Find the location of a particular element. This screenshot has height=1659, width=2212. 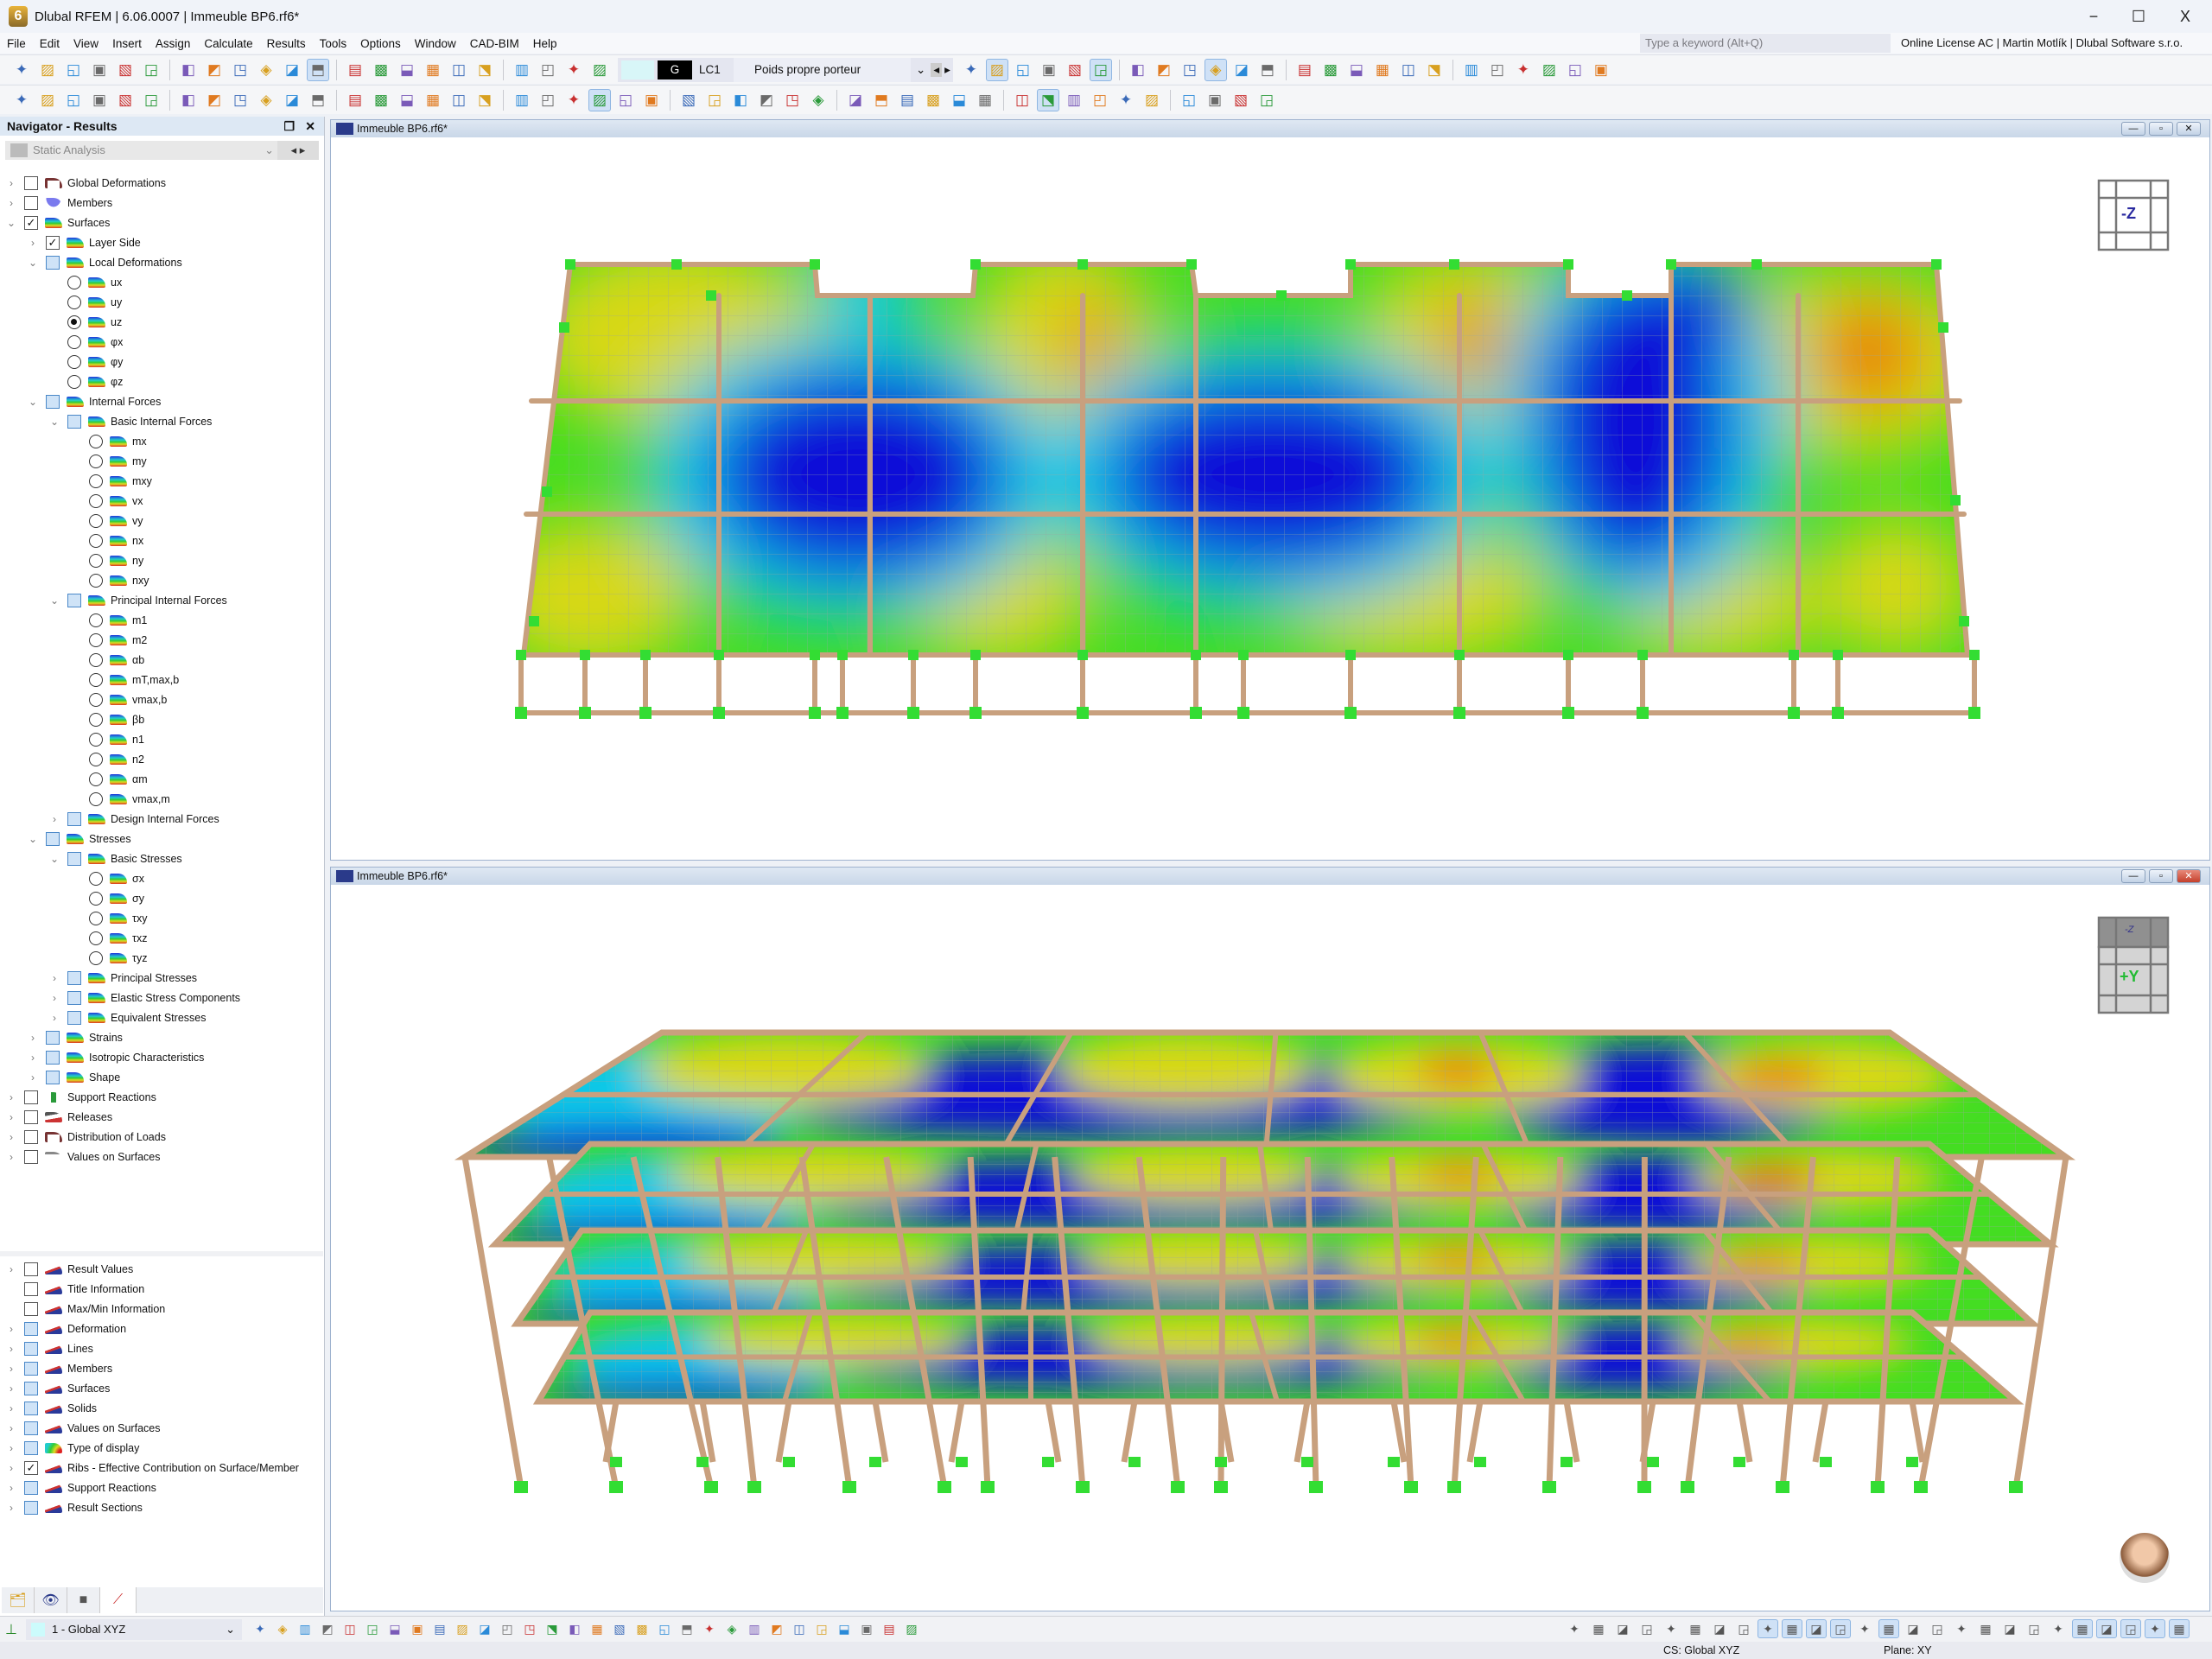

load-surface-icon: ▦ is located at coordinates (433, 100).